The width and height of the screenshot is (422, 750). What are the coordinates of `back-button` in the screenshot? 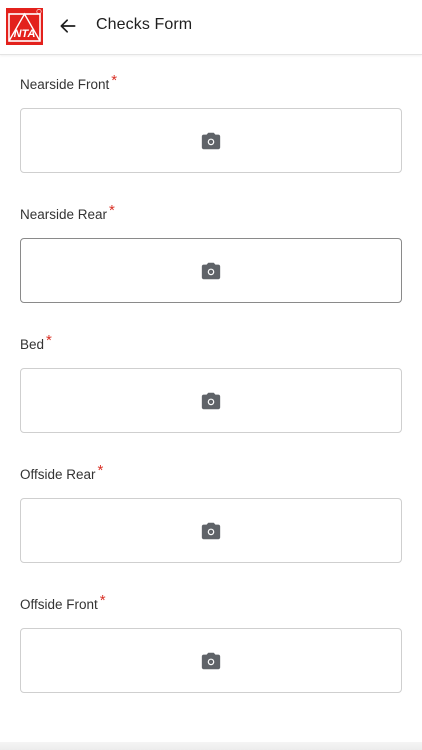 It's located at (68, 26).